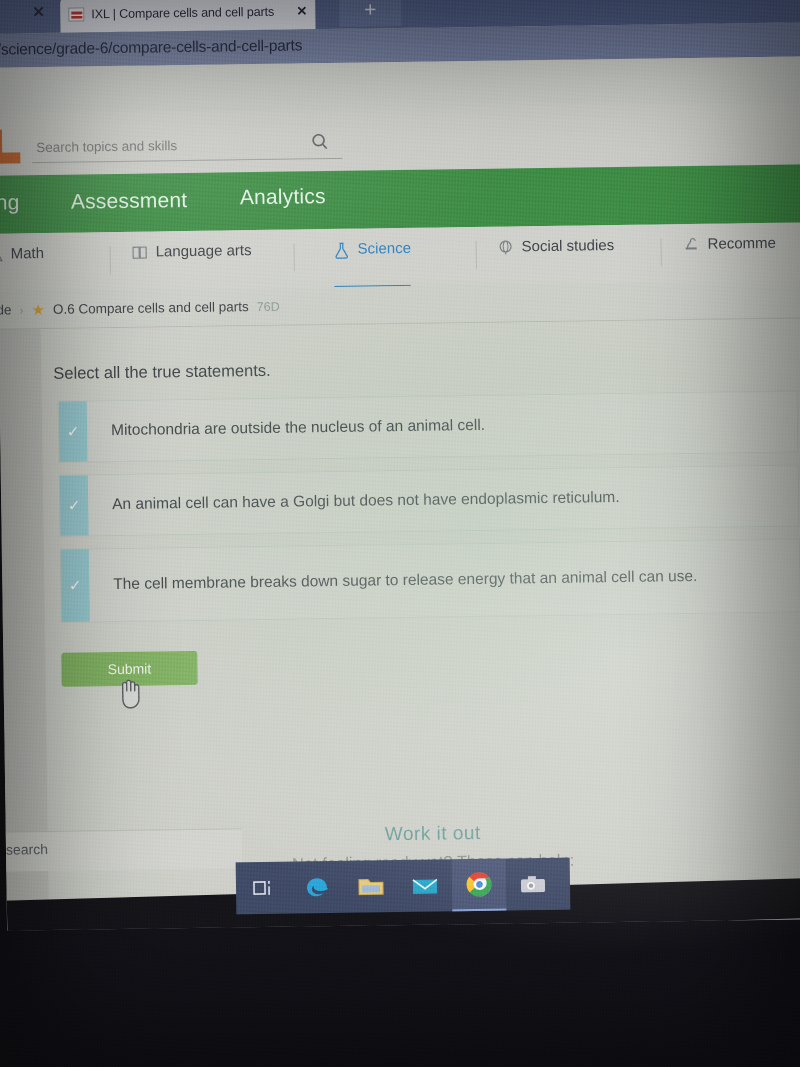 The image size is (800, 1067). What do you see at coordinates (1, 256) in the screenshot?
I see `math-icon` at bounding box center [1, 256].